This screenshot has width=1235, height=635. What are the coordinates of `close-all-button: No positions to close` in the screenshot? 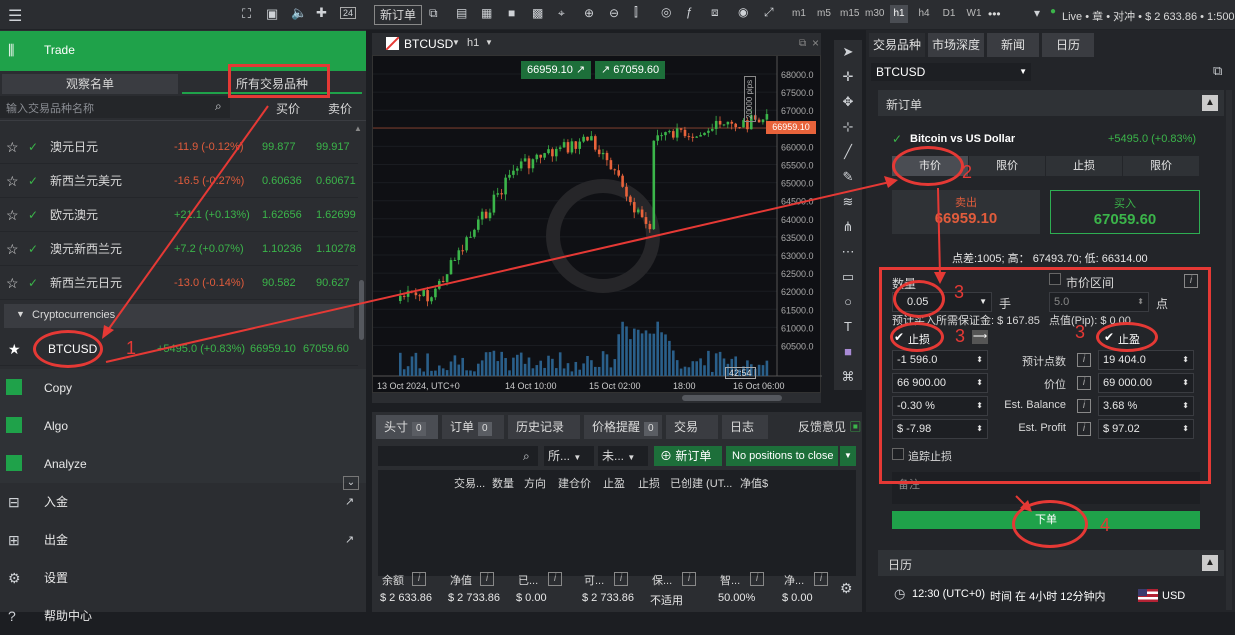 It's located at (782, 456).